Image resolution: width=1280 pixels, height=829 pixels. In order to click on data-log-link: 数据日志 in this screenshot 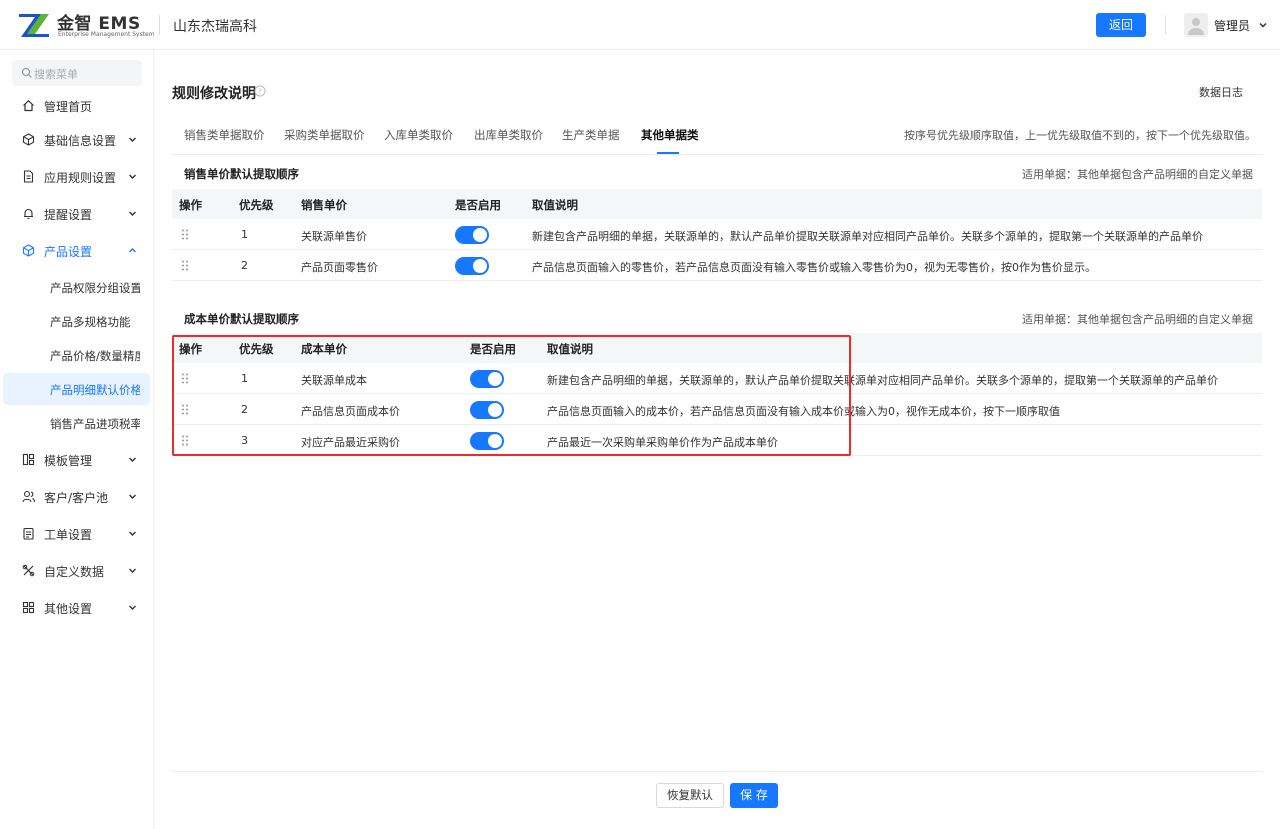, I will do `click(1221, 92)`.